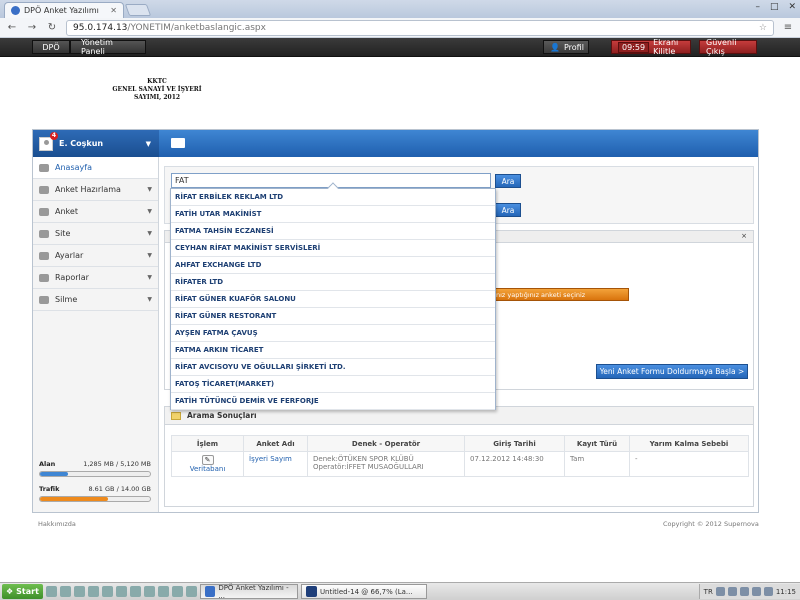 This screenshot has height=600, width=800. What do you see at coordinates (44, 233) in the screenshot?
I see `globe-icon` at bounding box center [44, 233].